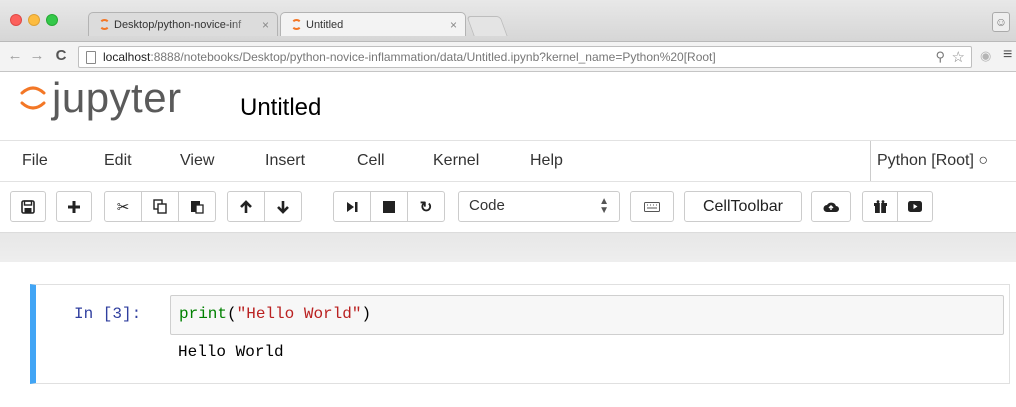  What do you see at coordinates (366, 314) in the screenshot?
I see `code-paren-close: )` at bounding box center [366, 314].